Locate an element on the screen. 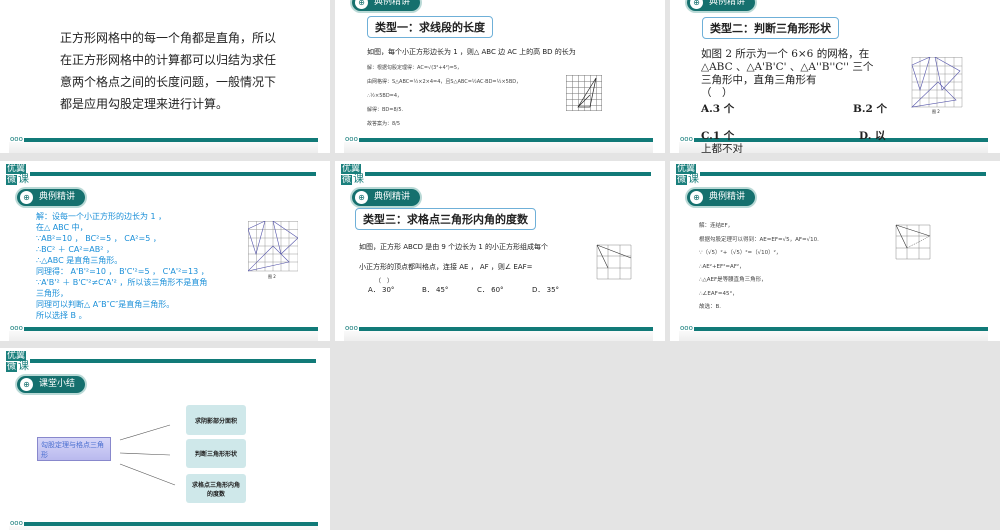  text-line: 在正方形网格中的计算都可以归结为求任 is located at coordinates (168, 60).